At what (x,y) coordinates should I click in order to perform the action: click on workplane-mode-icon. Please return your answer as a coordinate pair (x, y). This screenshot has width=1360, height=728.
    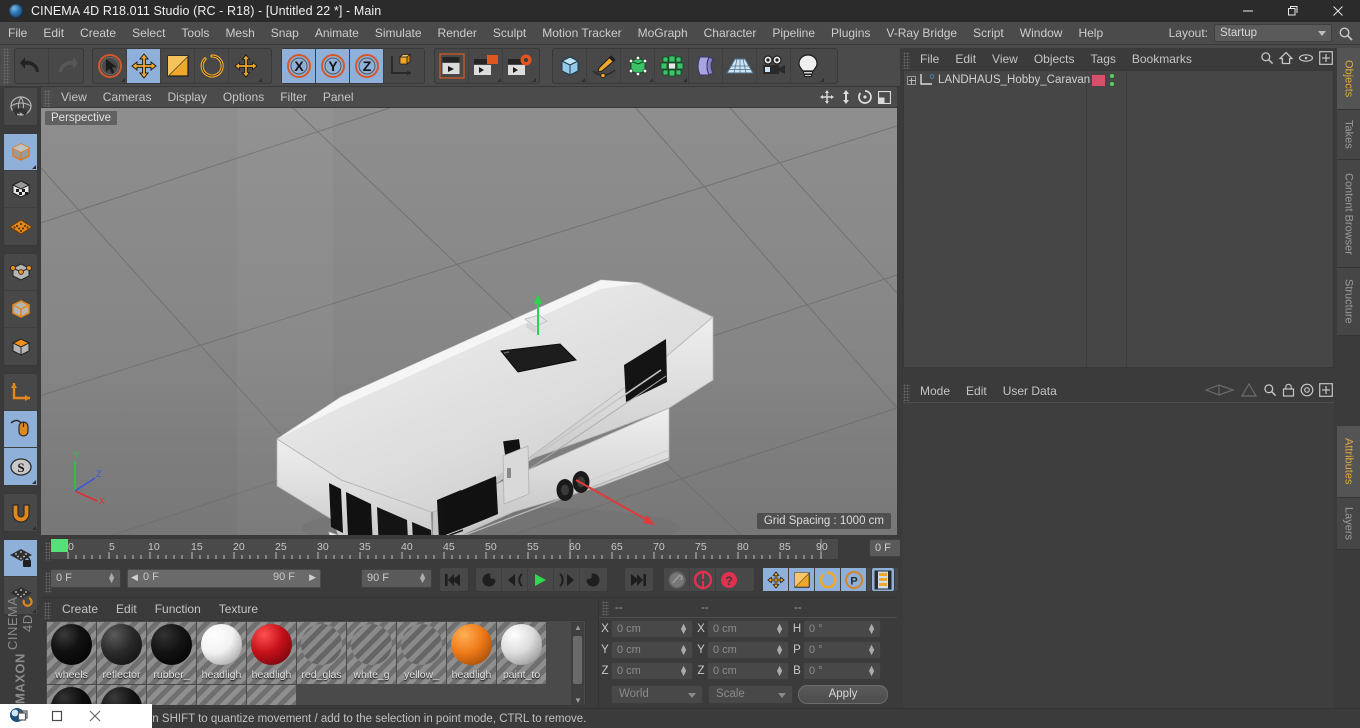
    Looking at the image, I should click on (20, 226).